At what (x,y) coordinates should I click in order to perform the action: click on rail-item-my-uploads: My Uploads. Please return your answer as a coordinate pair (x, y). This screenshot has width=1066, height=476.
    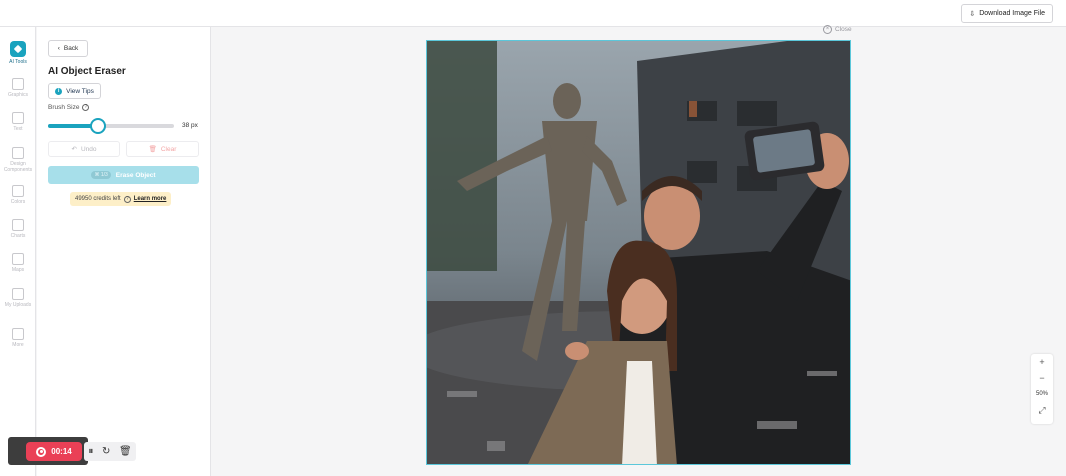
    Looking at the image, I should click on (18, 298).